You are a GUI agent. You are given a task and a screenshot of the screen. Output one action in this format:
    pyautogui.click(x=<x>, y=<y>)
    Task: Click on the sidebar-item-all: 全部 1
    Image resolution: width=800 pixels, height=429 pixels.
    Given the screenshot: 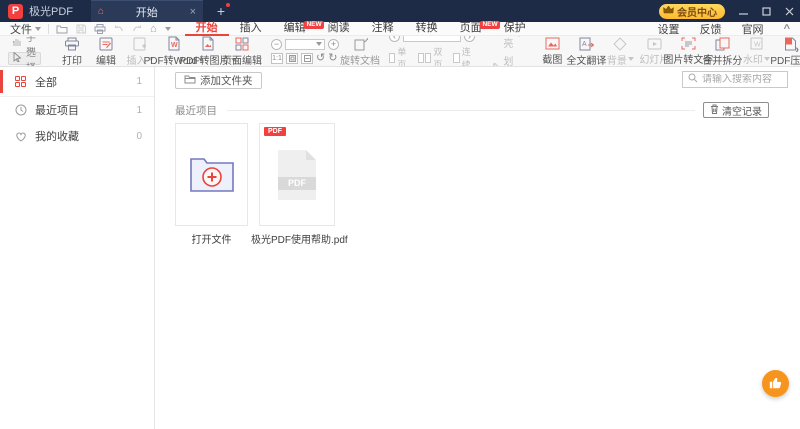 What is the action you would take?
    pyautogui.click(x=77, y=82)
    